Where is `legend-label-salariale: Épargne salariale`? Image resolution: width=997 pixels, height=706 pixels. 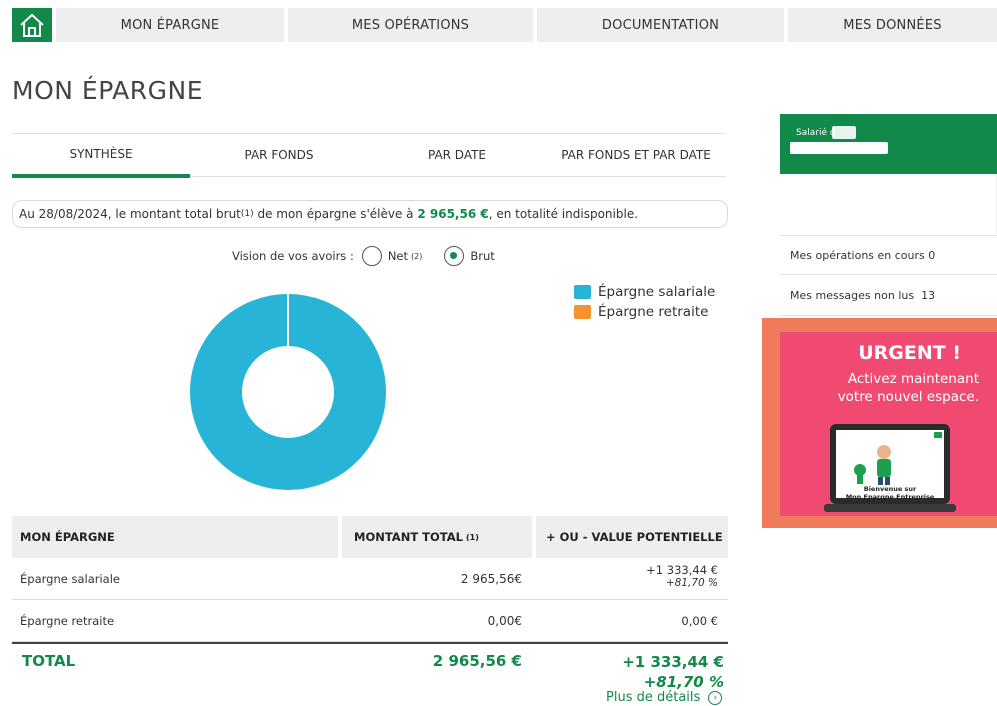 legend-label-salariale: Épargne salariale is located at coordinates (657, 292).